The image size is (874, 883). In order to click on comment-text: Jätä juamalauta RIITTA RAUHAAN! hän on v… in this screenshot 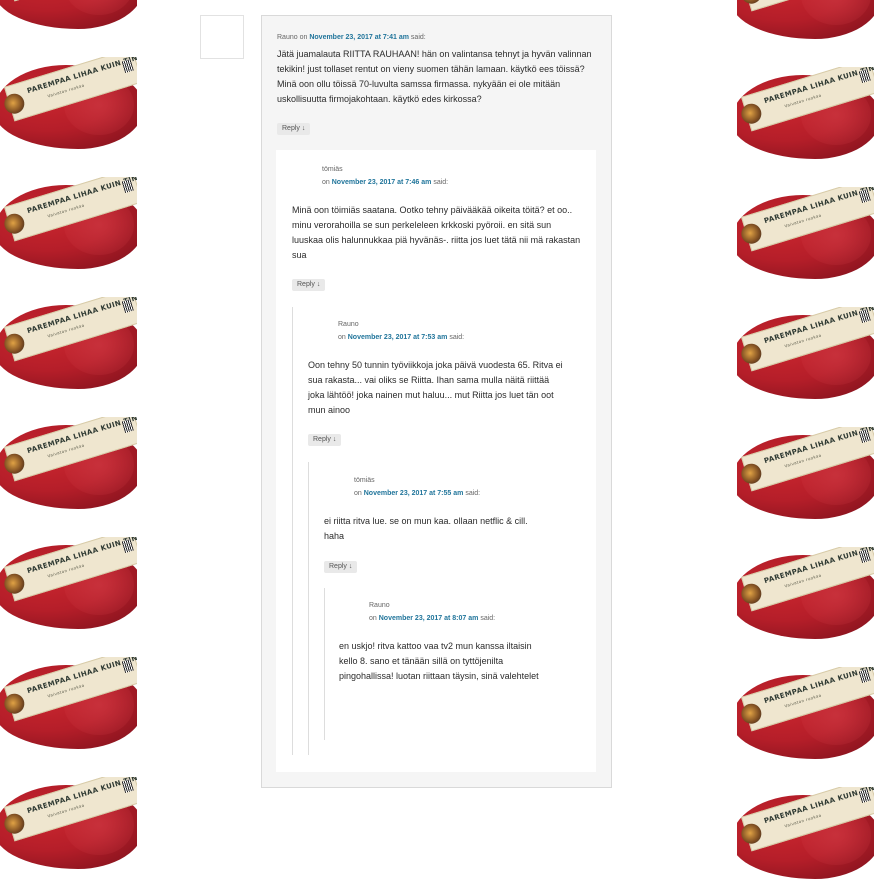, I will do `click(434, 76)`.